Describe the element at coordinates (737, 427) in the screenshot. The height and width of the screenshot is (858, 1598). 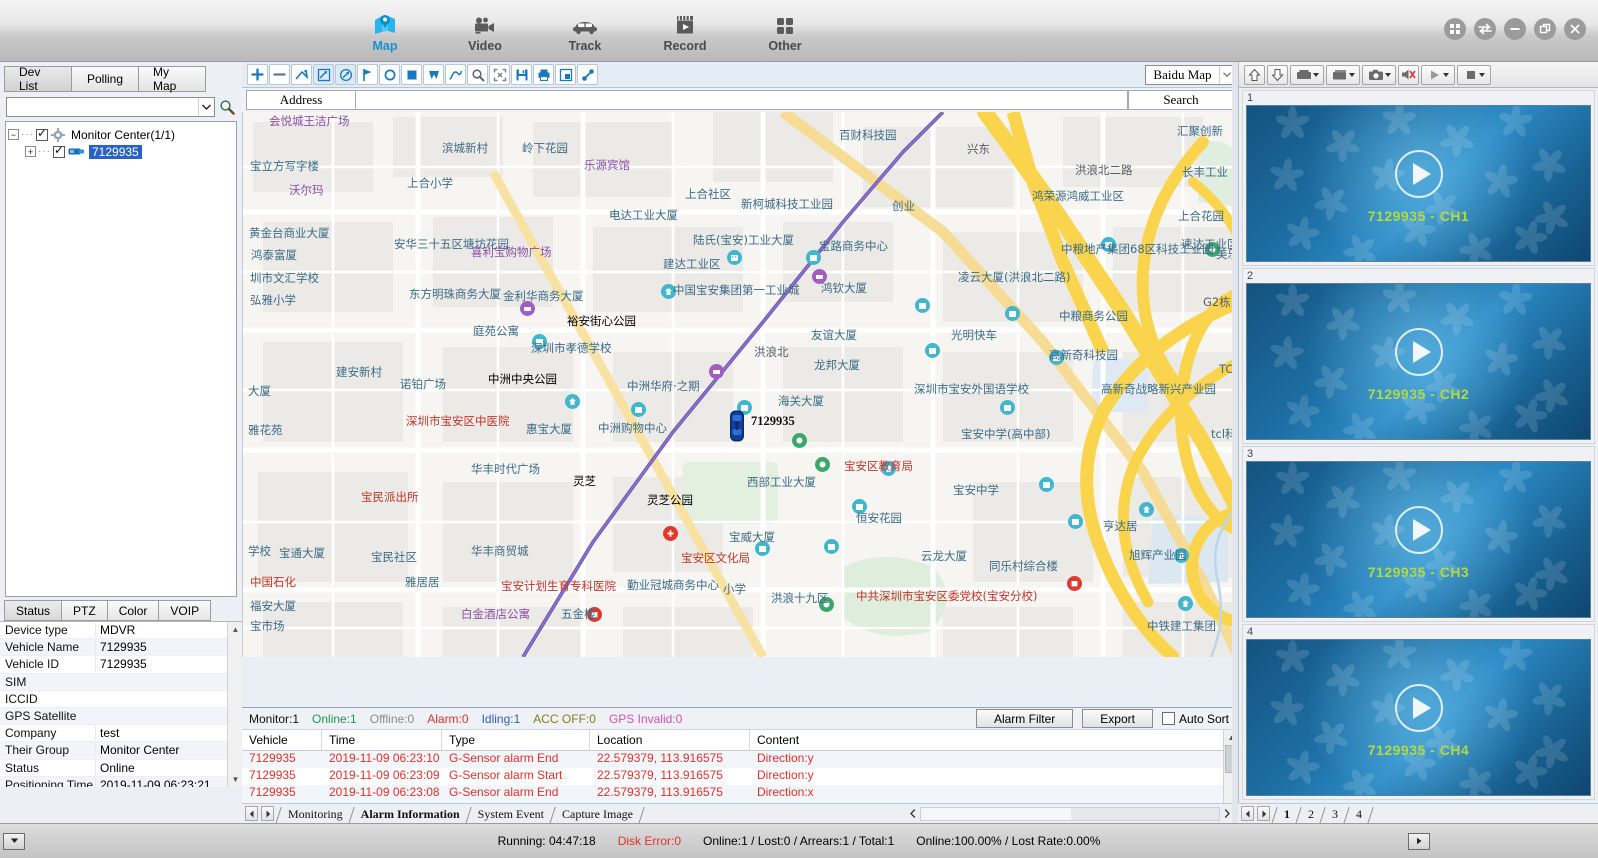
I see `vehicle-marker` at that location.